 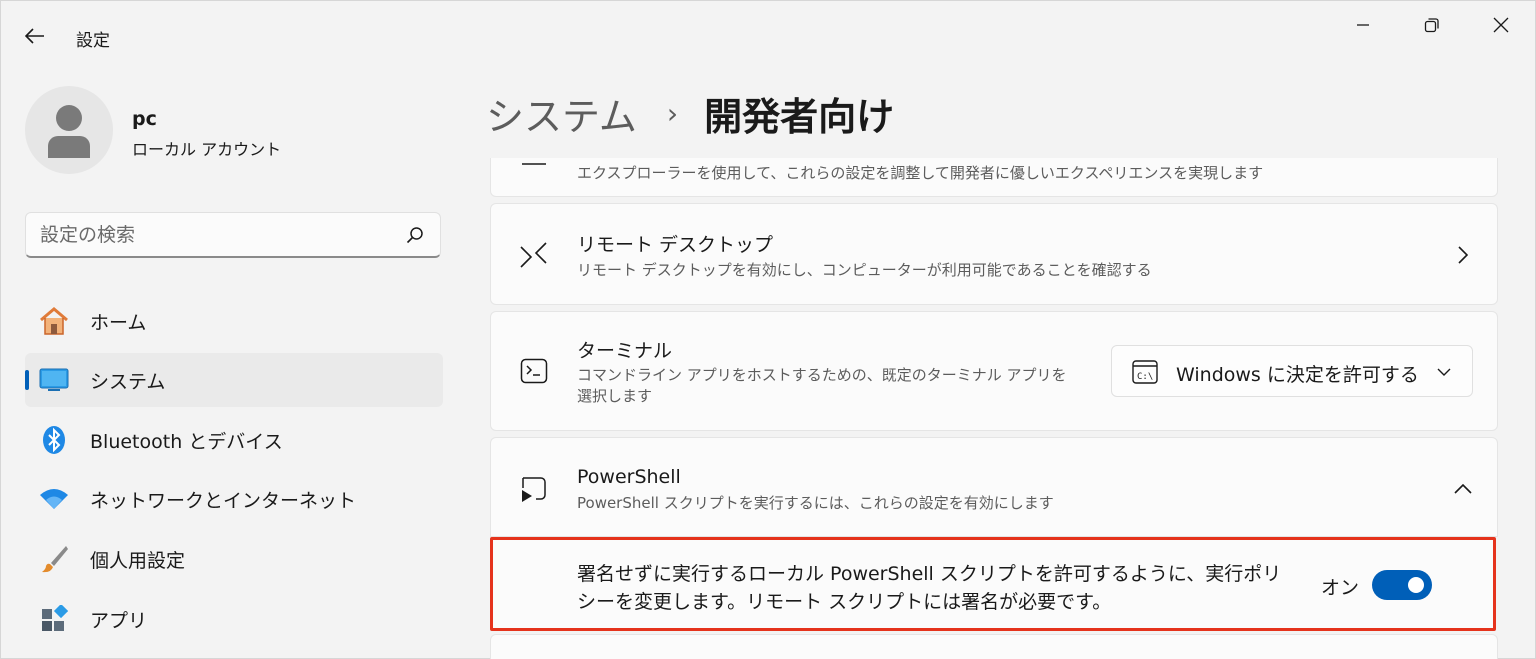 I want to click on chevron-down-icon, so click(x=1444, y=372).